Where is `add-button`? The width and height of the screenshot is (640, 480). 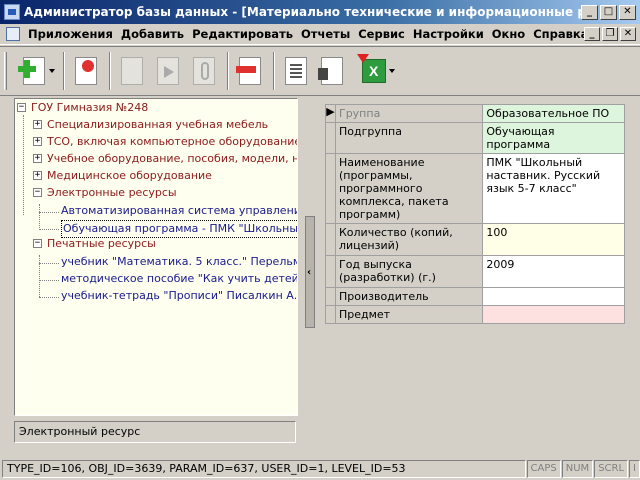
add-button is located at coordinates (34, 71).